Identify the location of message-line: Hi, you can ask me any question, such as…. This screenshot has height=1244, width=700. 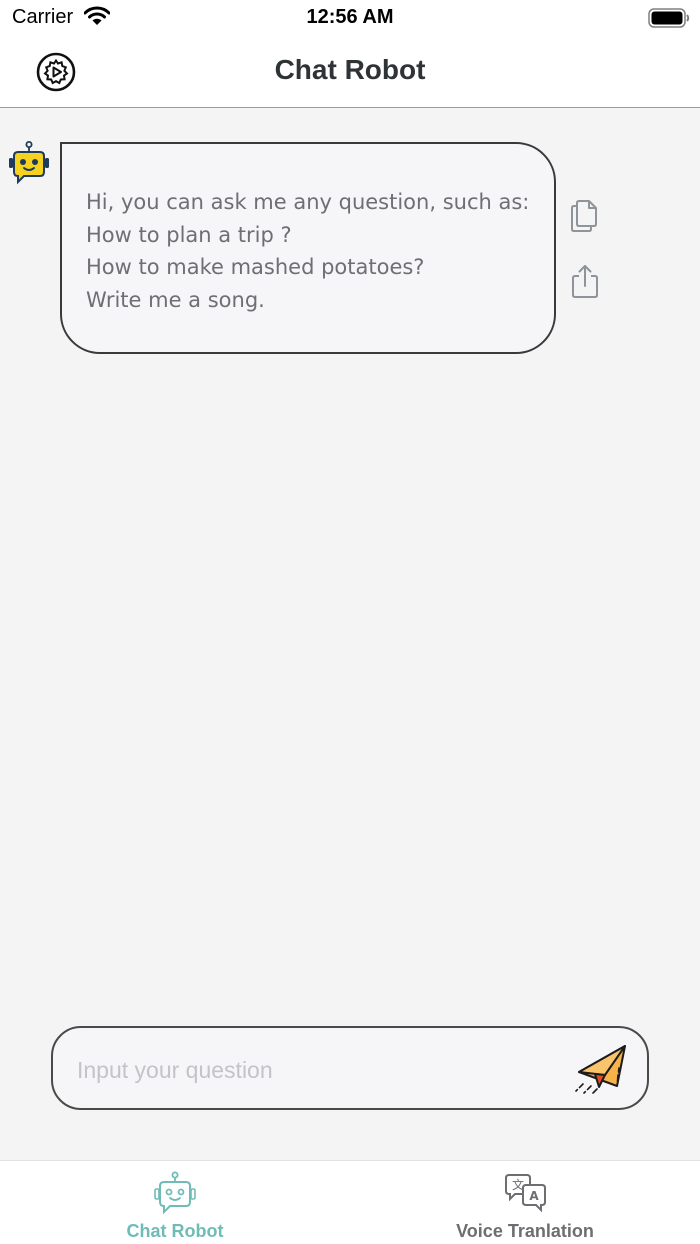
(308, 202).